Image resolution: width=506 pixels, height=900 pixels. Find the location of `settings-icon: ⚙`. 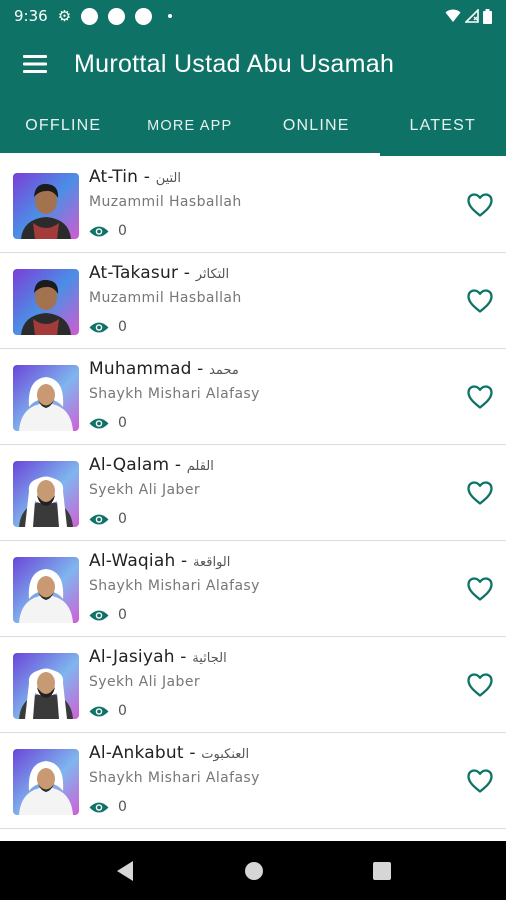

settings-icon: ⚙ is located at coordinates (64, 15).